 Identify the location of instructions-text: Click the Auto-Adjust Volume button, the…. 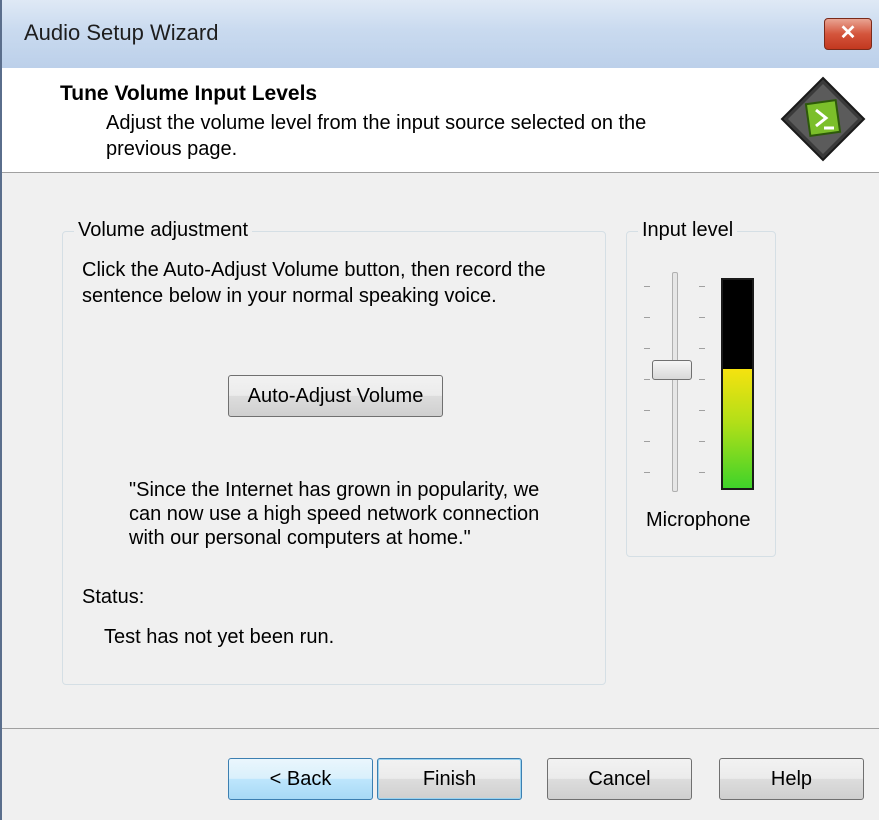
(314, 283).